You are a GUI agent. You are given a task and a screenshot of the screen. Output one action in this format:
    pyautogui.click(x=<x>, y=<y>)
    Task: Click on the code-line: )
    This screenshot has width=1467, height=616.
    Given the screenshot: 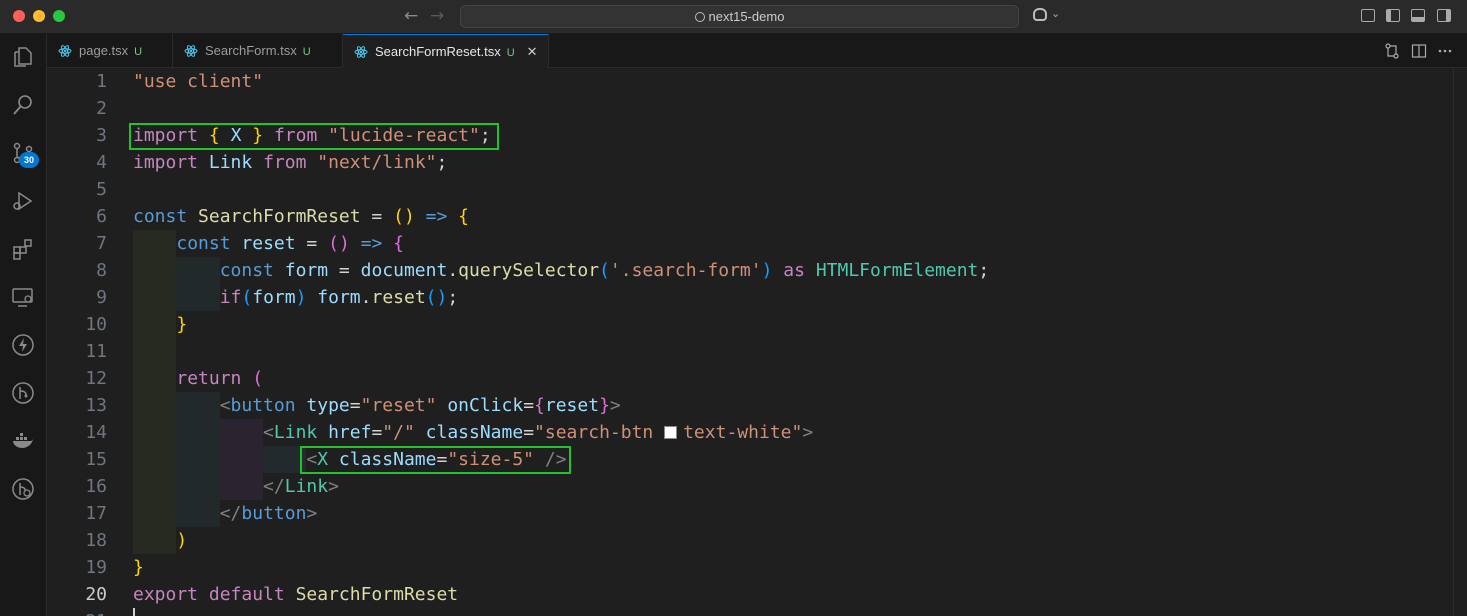 What is the action you would take?
    pyautogui.click(x=160, y=540)
    